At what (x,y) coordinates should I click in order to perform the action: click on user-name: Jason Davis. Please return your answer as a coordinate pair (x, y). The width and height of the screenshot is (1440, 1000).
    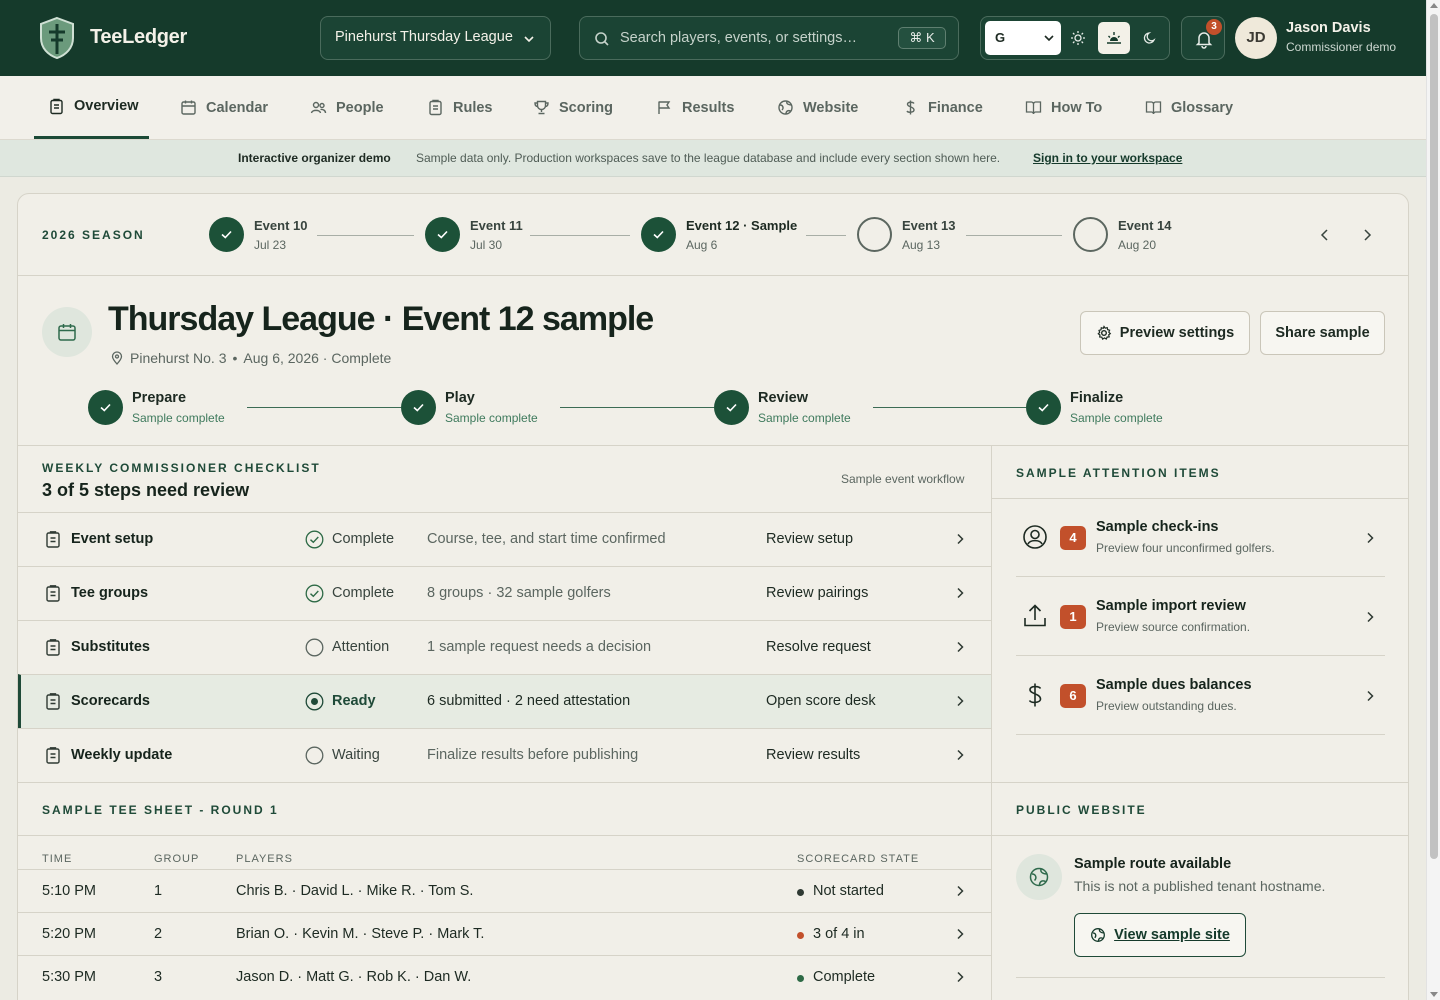
    Looking at the image, I should click on (1328, 28).